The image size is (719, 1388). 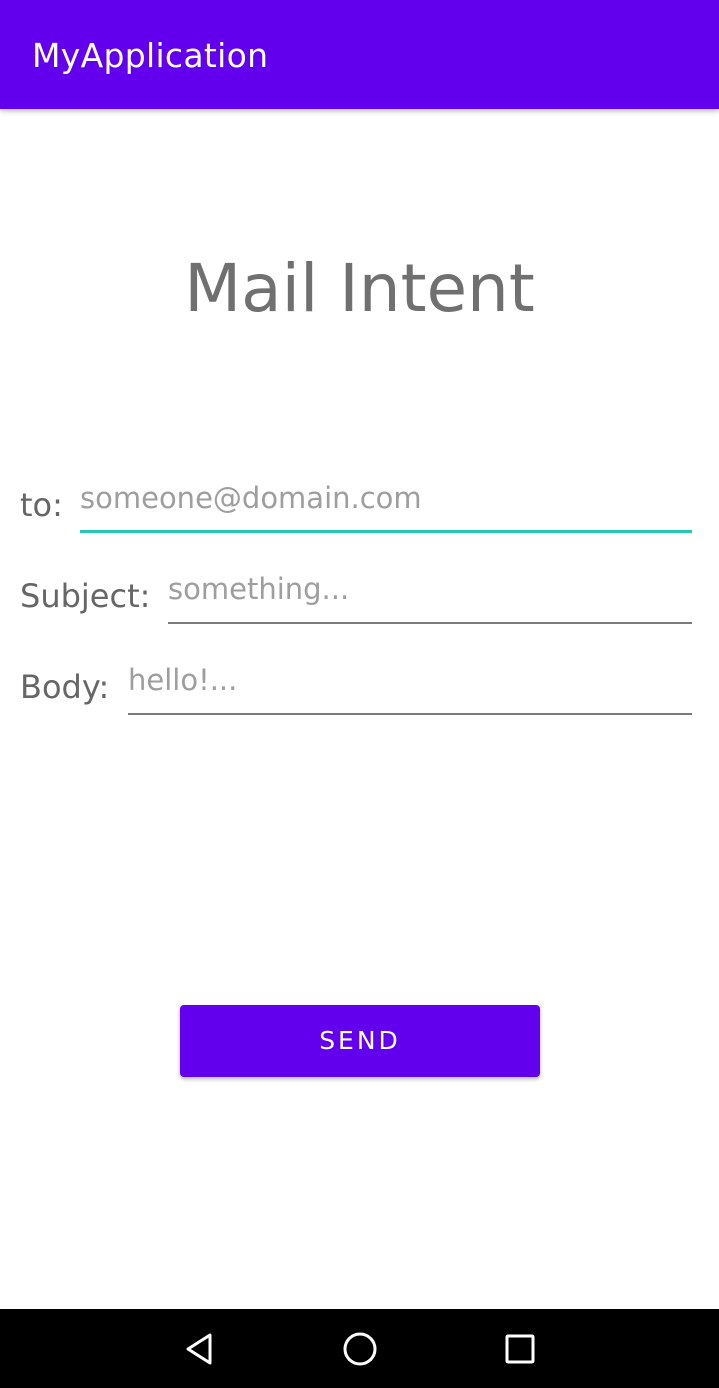 I want to click on recents-button, so click(x=520, y=1348).